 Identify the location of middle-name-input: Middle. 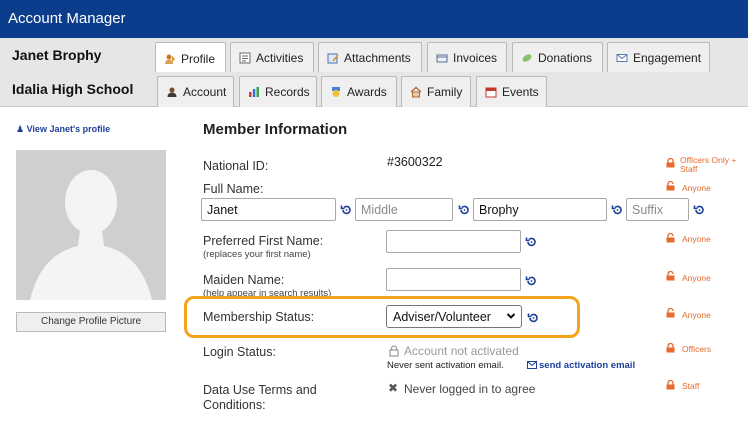
(404, 209).